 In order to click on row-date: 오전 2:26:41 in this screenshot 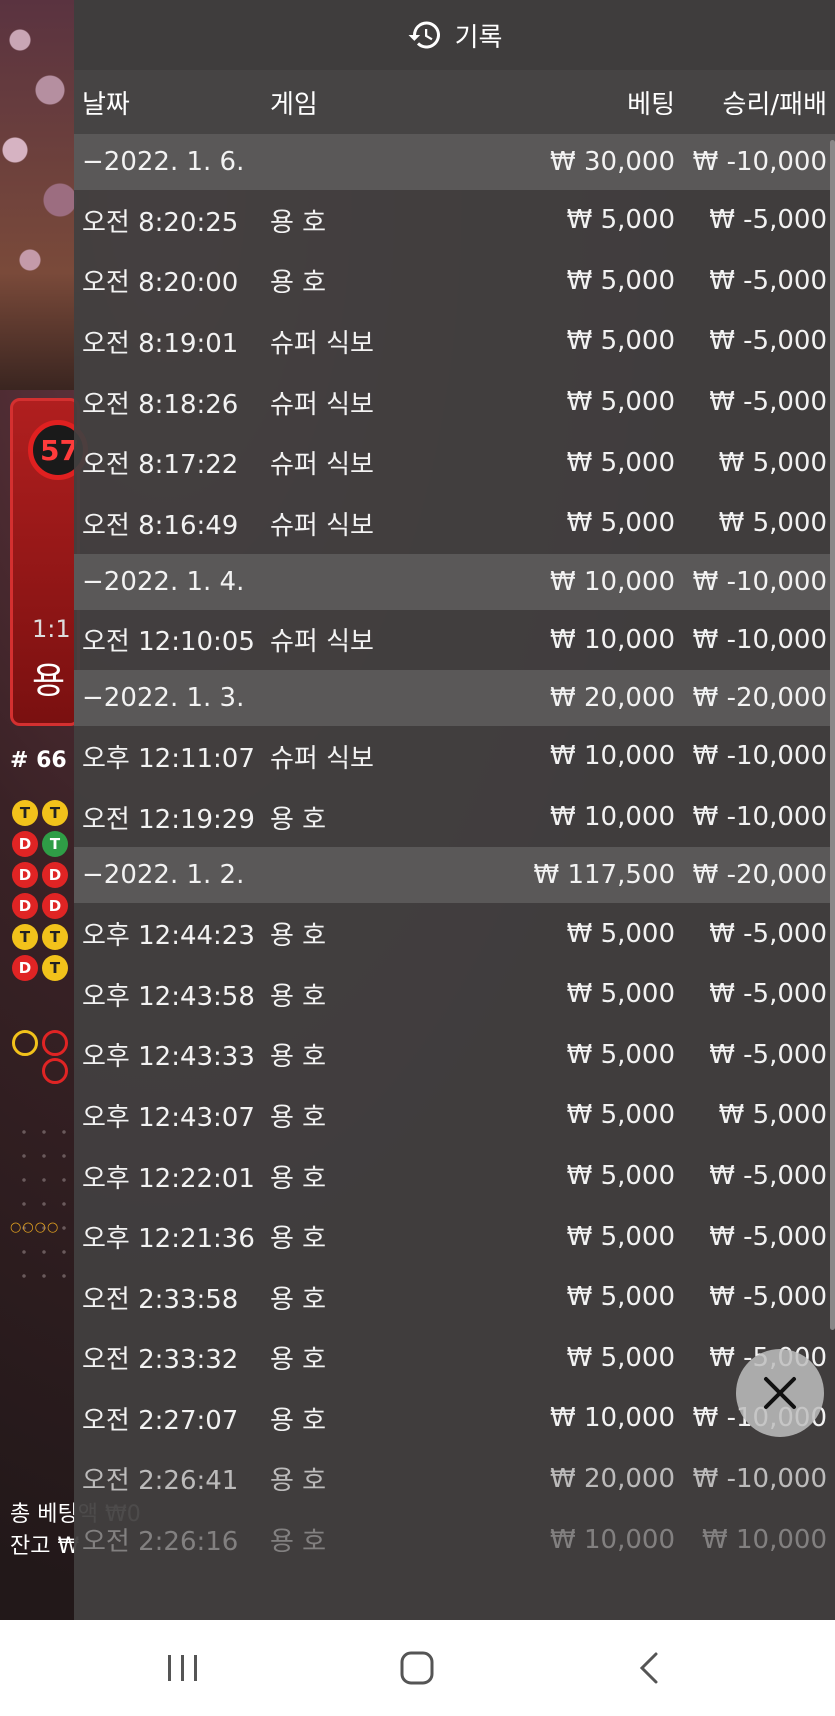, I will do `click(160, 1481)`.